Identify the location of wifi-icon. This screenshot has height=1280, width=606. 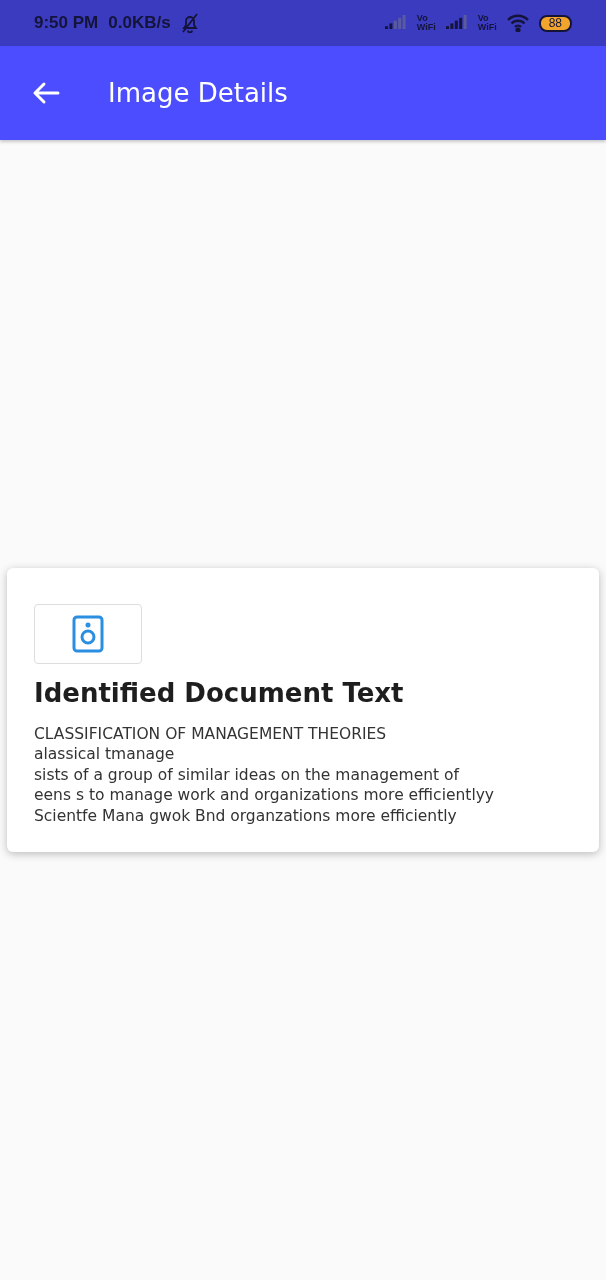
(517, 23).